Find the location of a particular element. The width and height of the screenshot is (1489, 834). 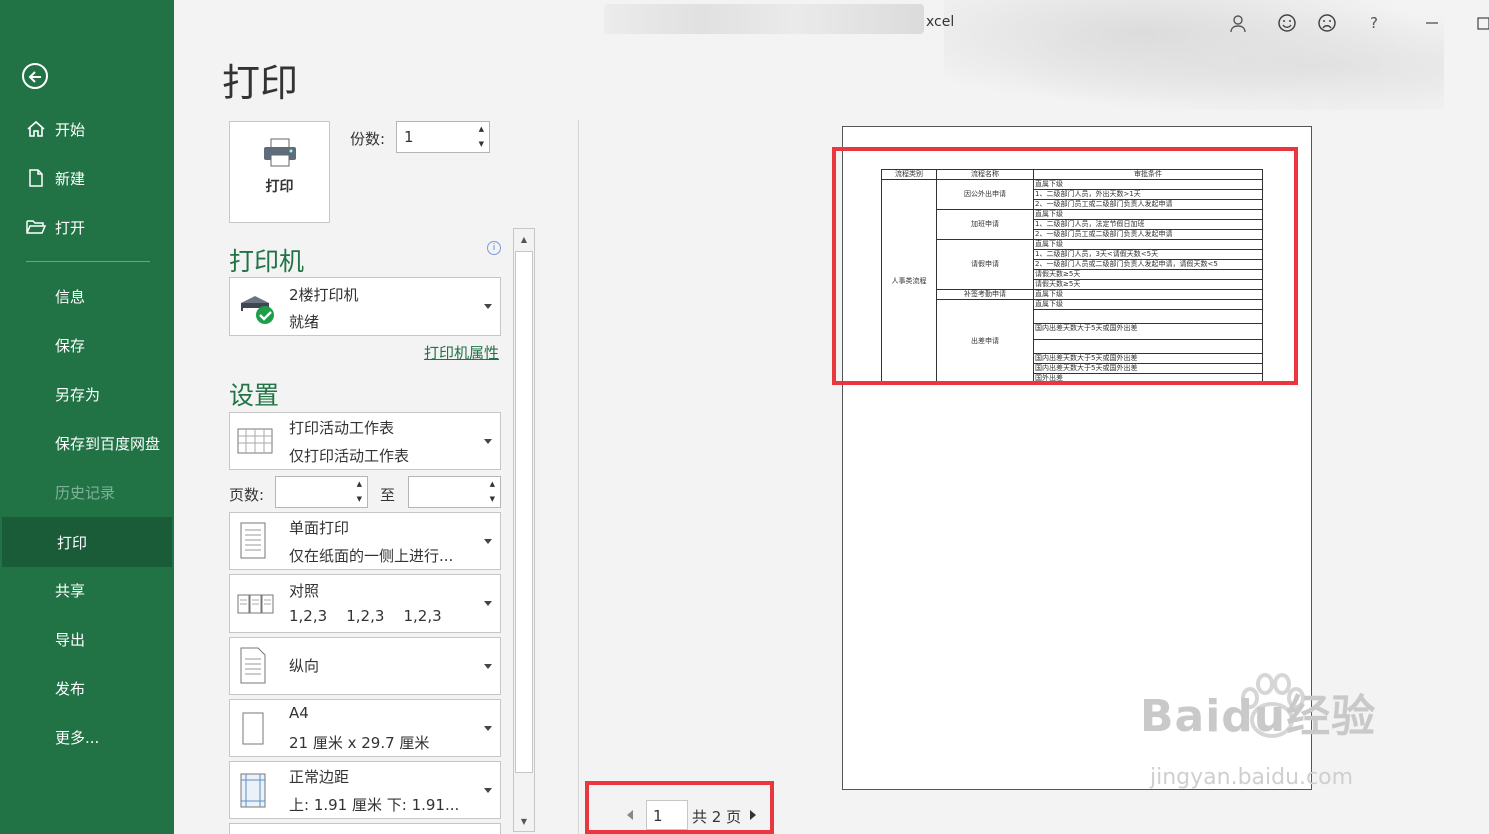

nav-home: 开始 is located at coordinates (87, 129).